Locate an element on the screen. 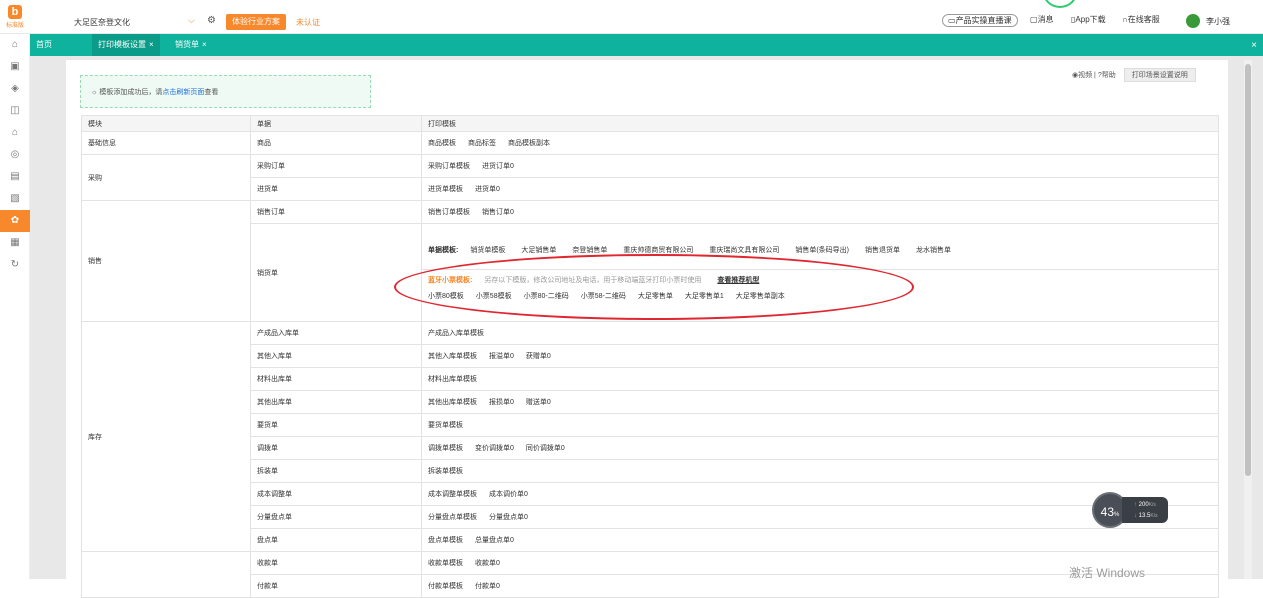  template-link: 报溢单0 is located at coordinates (501, 356).